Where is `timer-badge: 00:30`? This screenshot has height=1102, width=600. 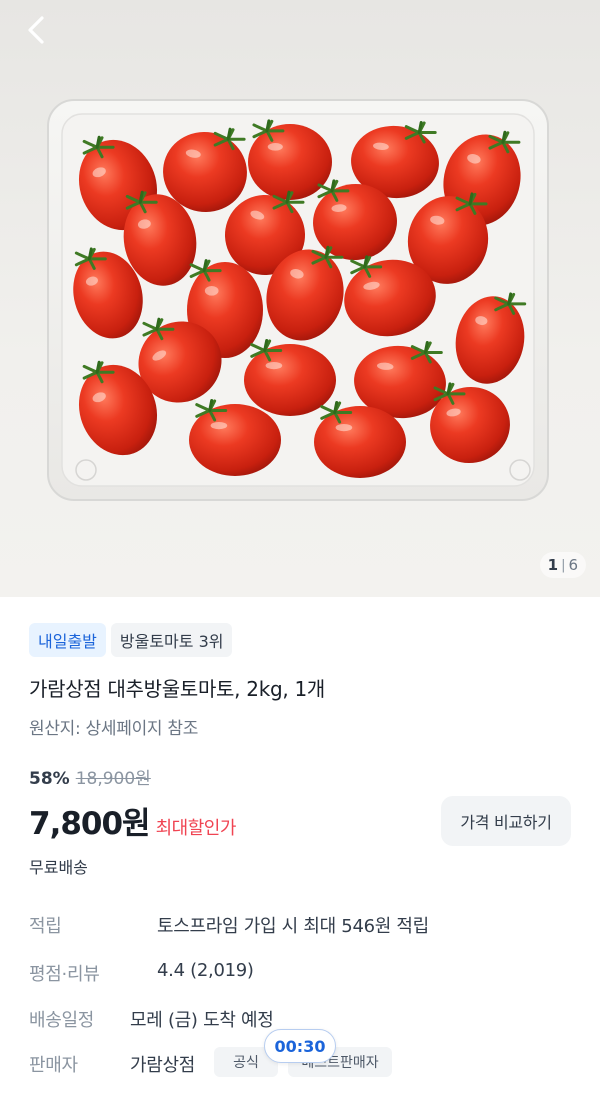 timer-badge: 00:30 is located at coordinates (300, 1046).